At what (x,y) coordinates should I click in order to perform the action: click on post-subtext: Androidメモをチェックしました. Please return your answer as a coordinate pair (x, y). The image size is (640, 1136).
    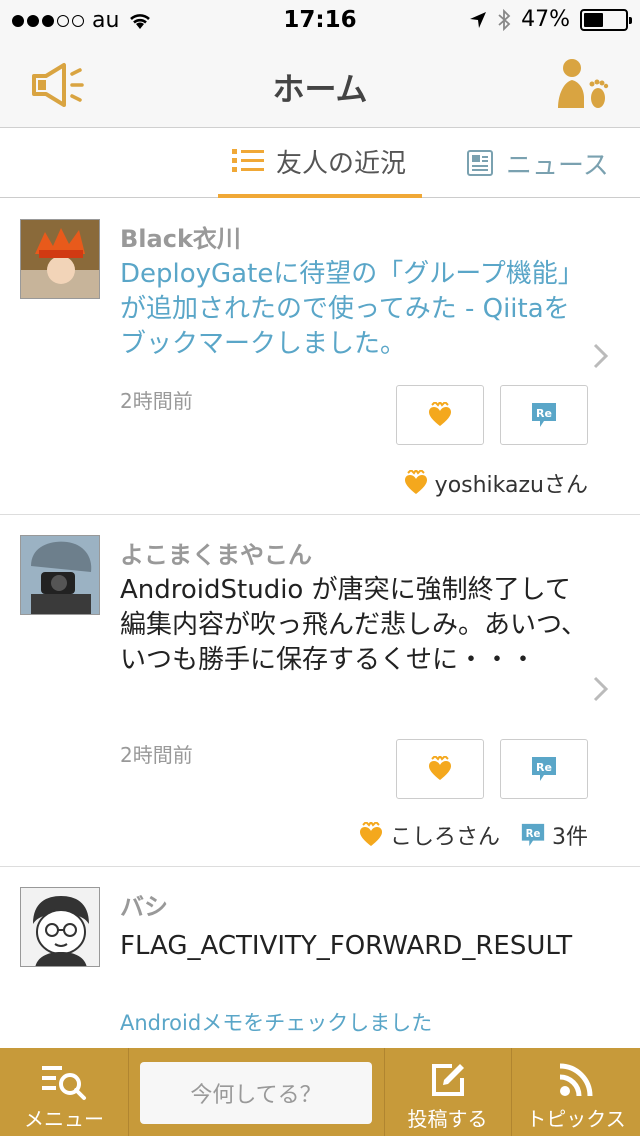
    Looking at the image, I should click on (276, 1022).